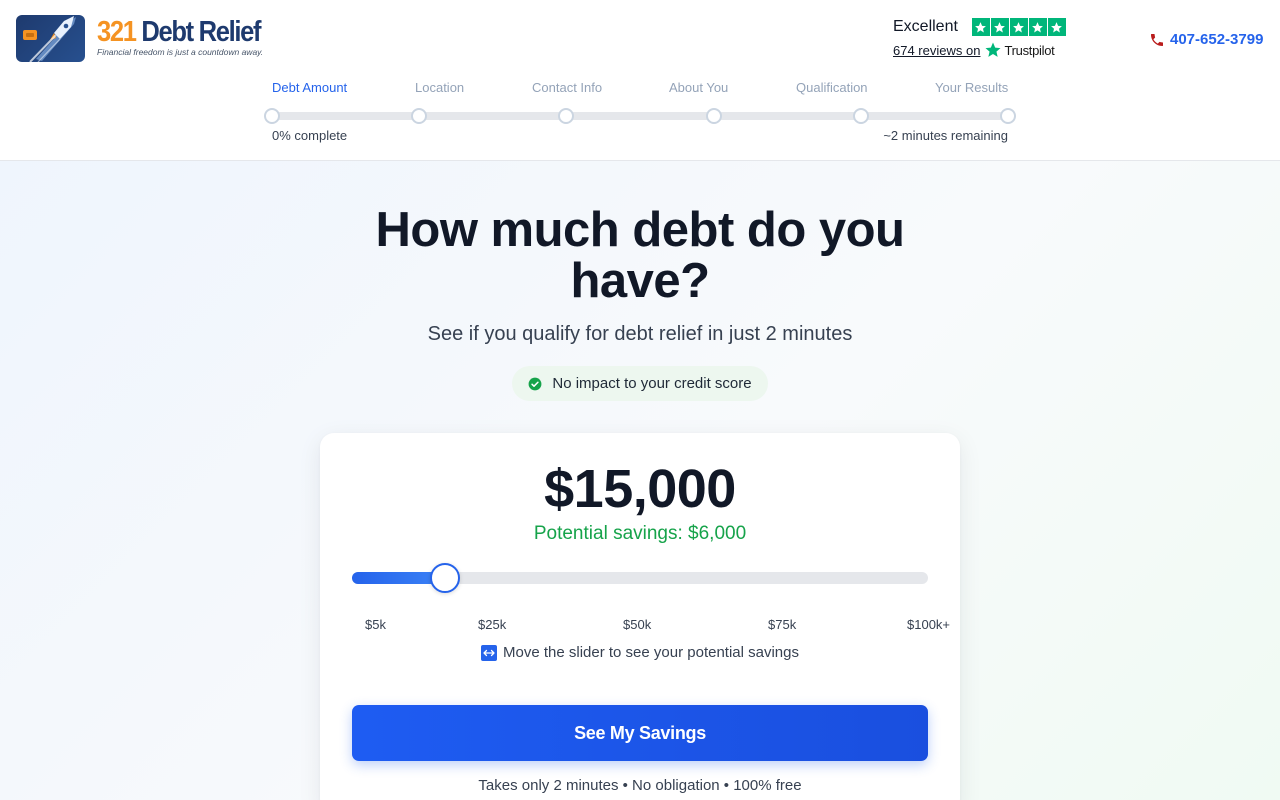 The image size is (1280, 800). Describe the element at coordinates (640, 116) in the screenshot. I see `progress-track` at that location.